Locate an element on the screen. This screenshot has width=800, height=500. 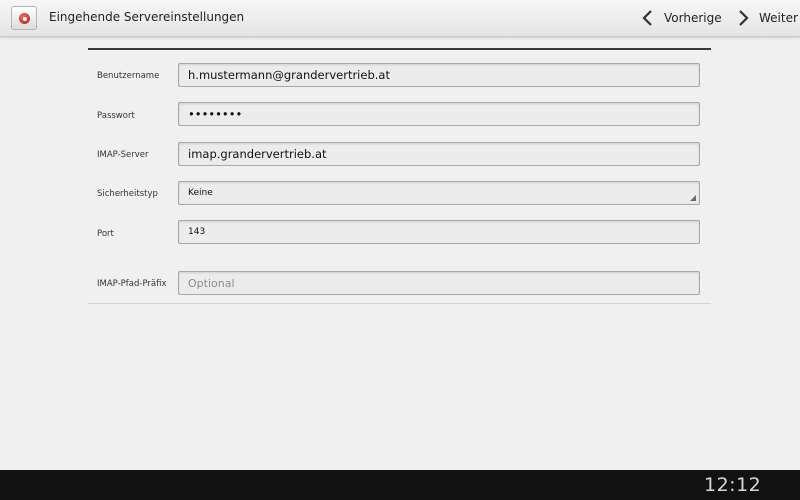
form-bottom-divider is located at coordinates (399, 303).